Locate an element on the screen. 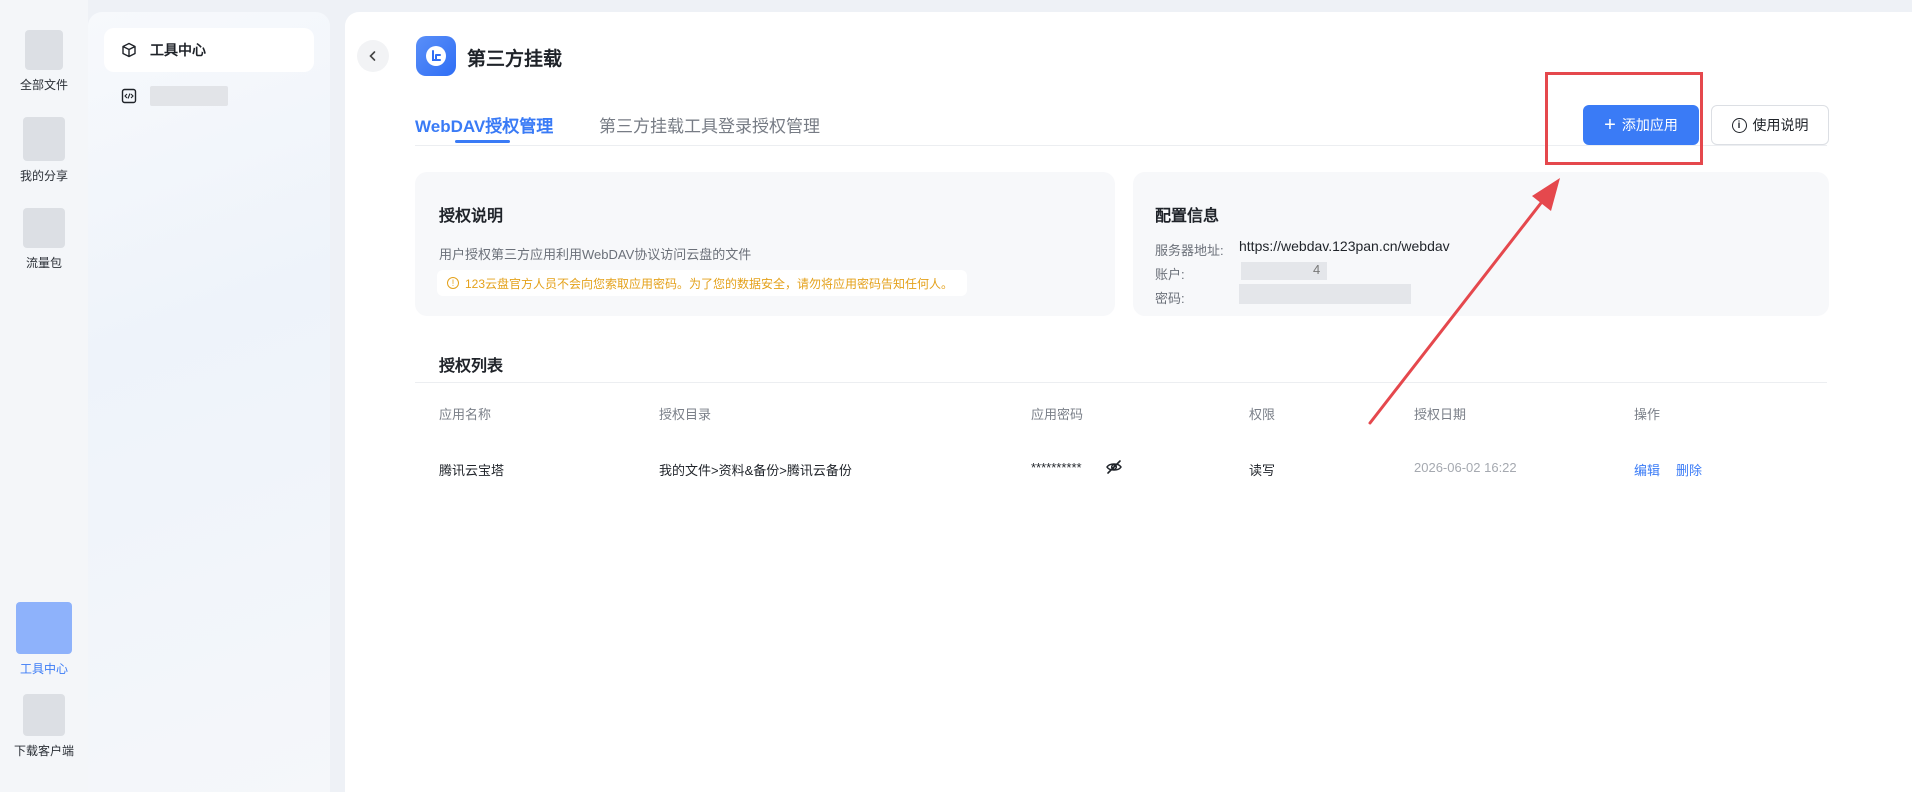 The width and height of the screenshot is (1912, 792). cube-icon is located at coordinates (129, 50).